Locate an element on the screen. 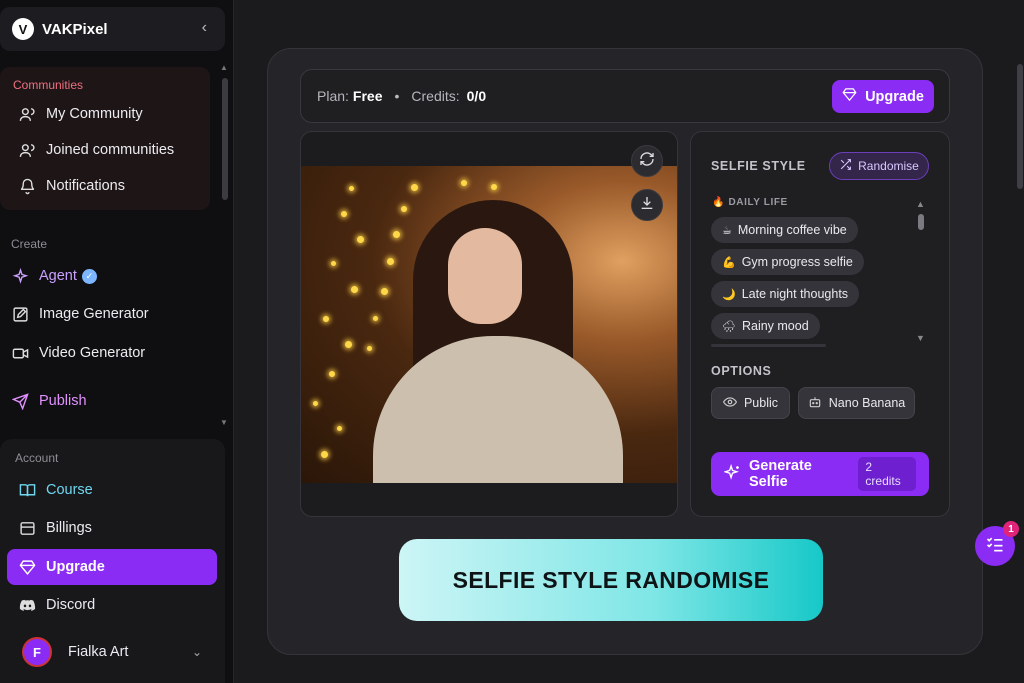 The image size is (1024, 683). sidebar-item-joined-communities: Joined communities is located at coordinates (96, 150).